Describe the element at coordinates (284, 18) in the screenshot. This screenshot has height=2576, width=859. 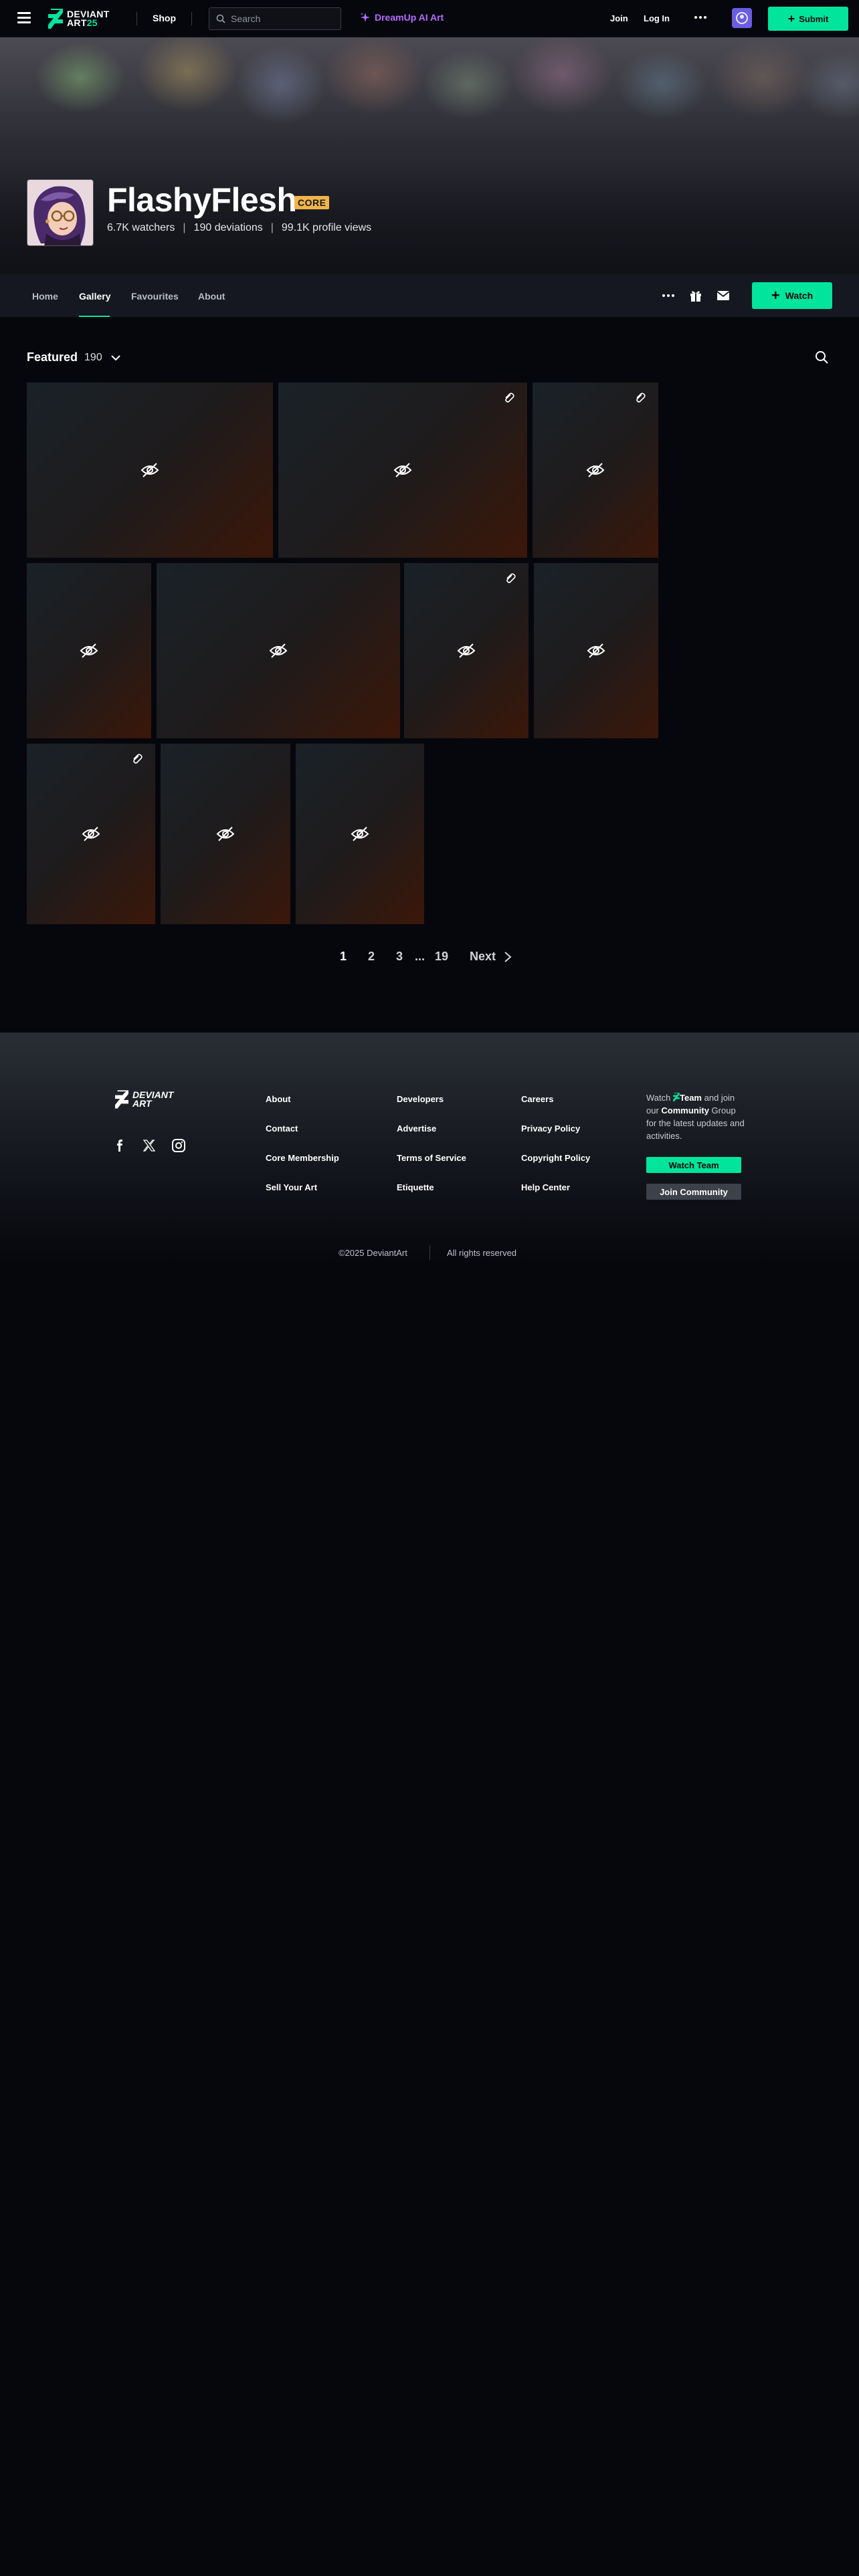
I see `search-input` at that location.